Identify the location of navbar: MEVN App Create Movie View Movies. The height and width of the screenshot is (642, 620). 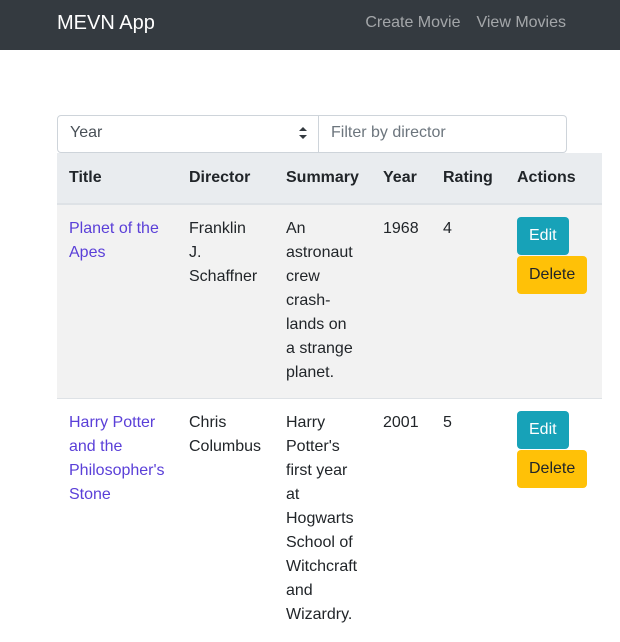
(310, 25).